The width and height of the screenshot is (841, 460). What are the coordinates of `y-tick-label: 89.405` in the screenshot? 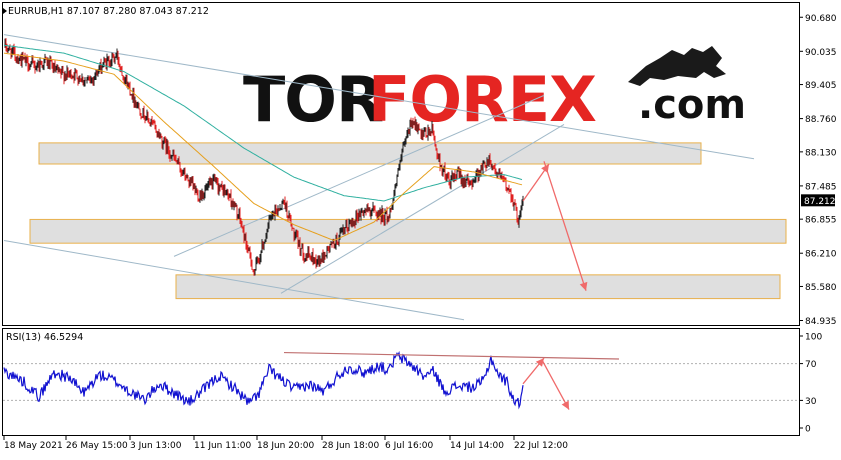 It's located at (821, 86).